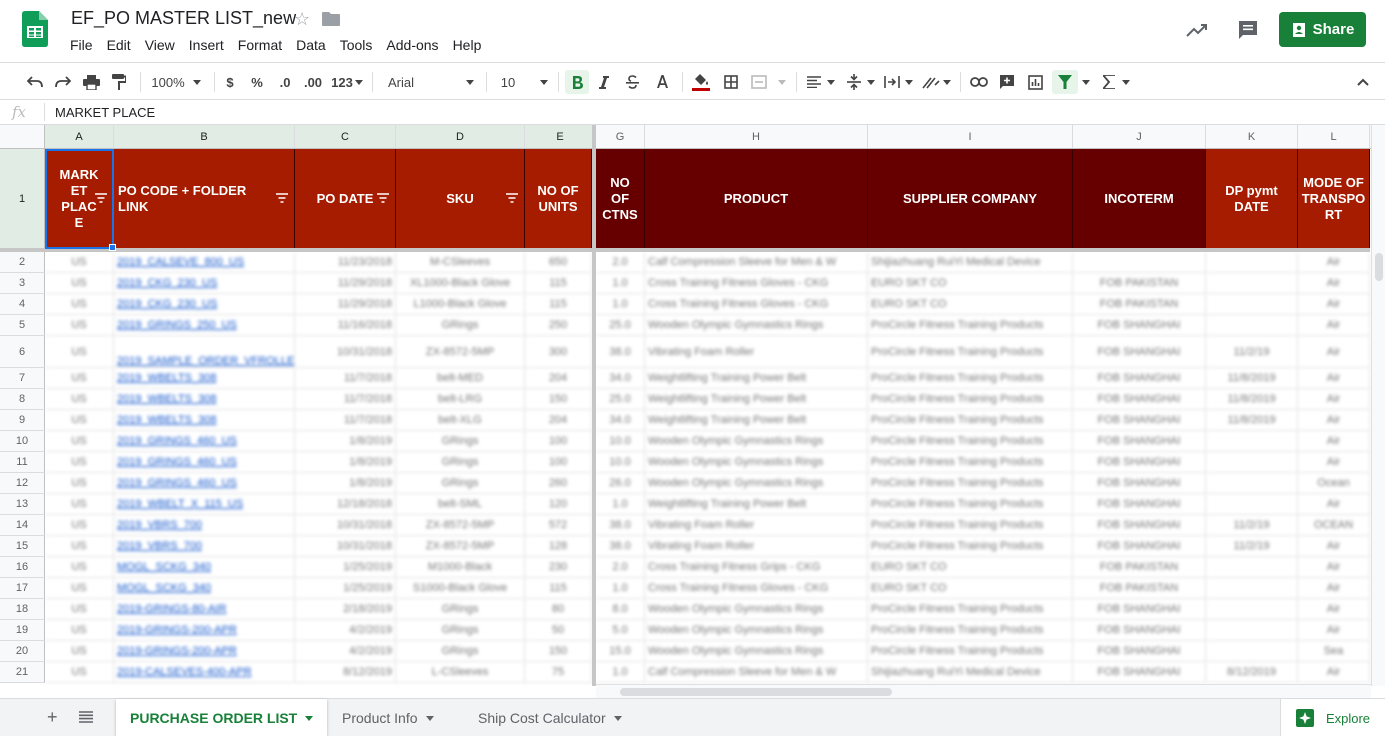 The image size is (1385, 736). I want to click on header-cell-dp-date: DP pymt DATE, so click(1252, 199).